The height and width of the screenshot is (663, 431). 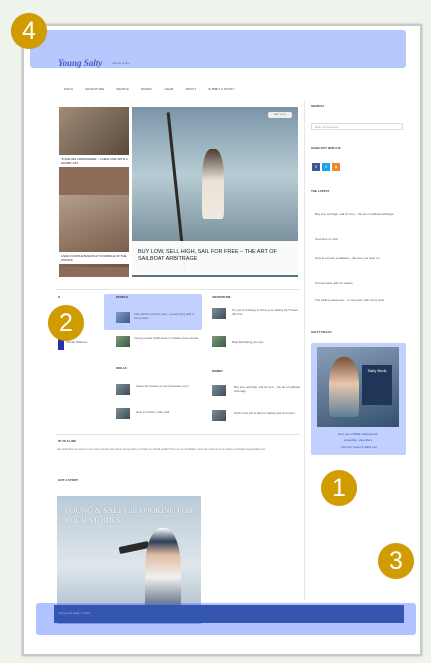 I want to click on nav-item-people: PEOPLE, so click(x=122, y=89).